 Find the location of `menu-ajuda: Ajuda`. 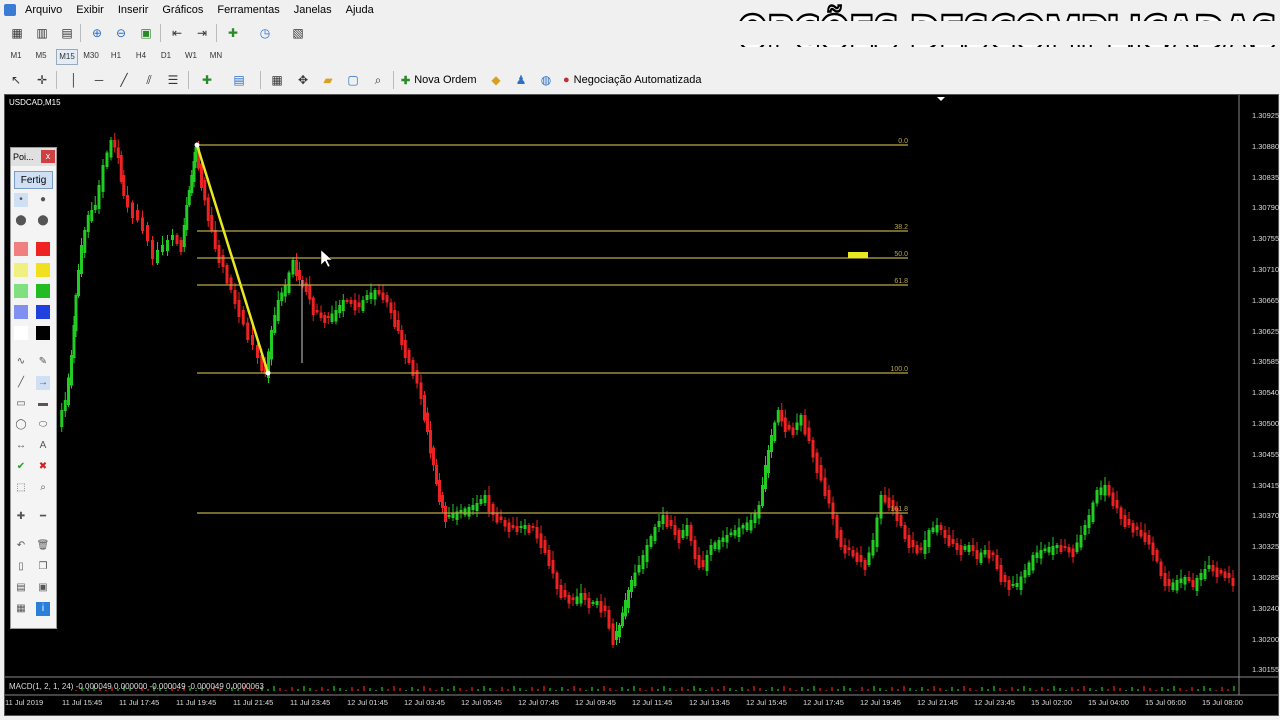

menu-ajuda: Ajuda is located at coordinates (360, 10).